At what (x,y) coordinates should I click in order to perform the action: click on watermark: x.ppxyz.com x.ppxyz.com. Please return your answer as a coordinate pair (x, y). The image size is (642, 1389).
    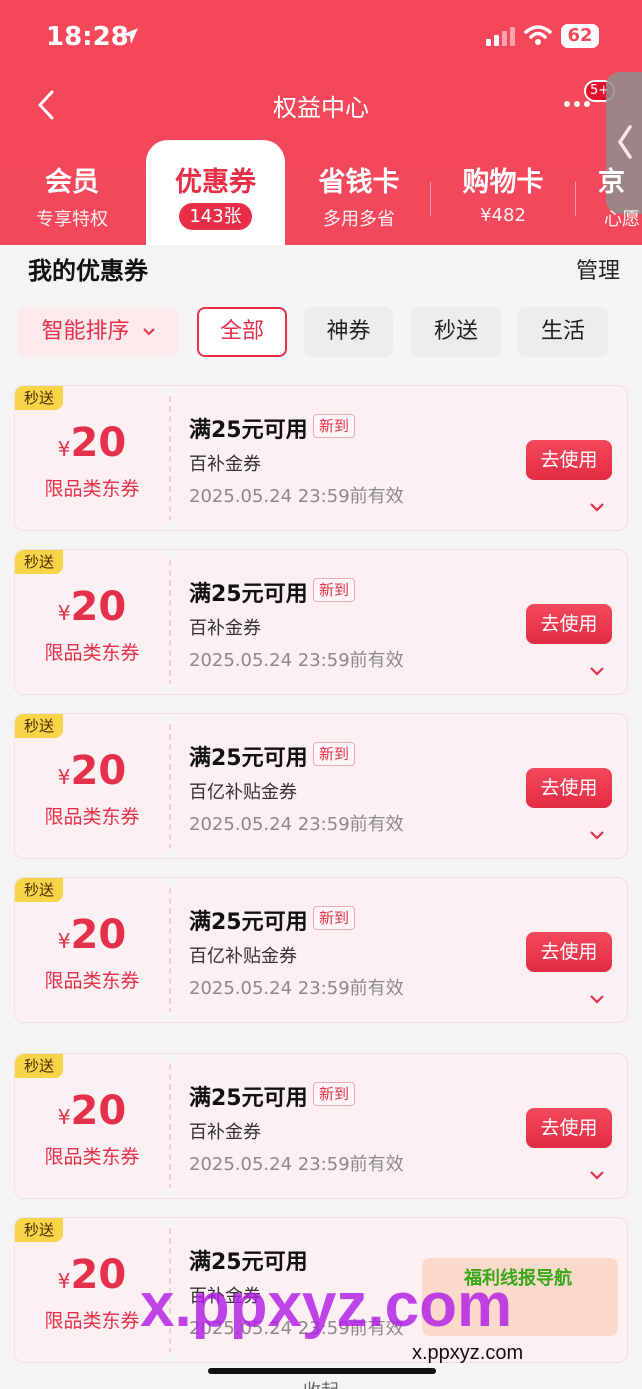
    Looking at the image, I should click on (370, 1320).